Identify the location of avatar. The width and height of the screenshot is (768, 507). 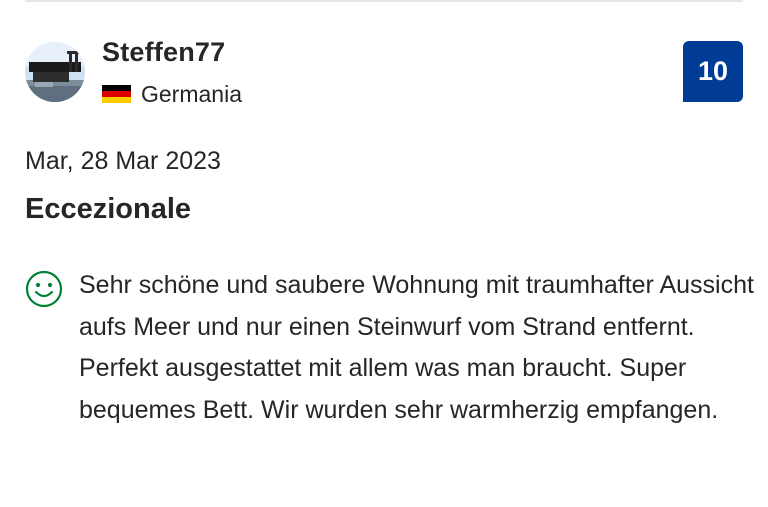
(55, 72).